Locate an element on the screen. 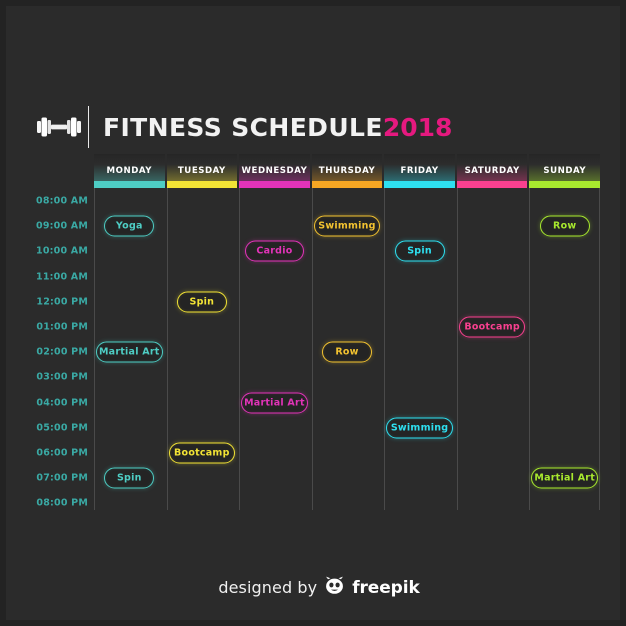  event-label: Yoga is located at coordinates (129, 226).